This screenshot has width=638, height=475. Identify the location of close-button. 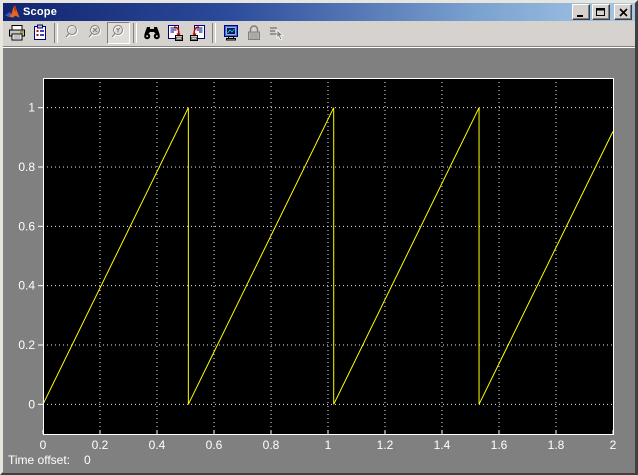
(623, 12).